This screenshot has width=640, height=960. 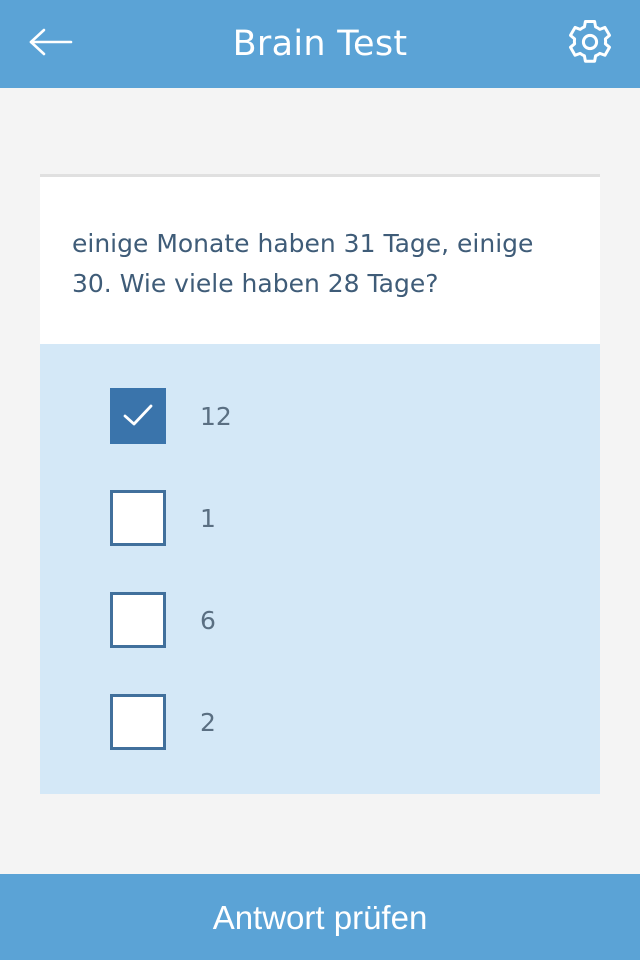 I want to click on settings-button, so click(x=590, y=44).